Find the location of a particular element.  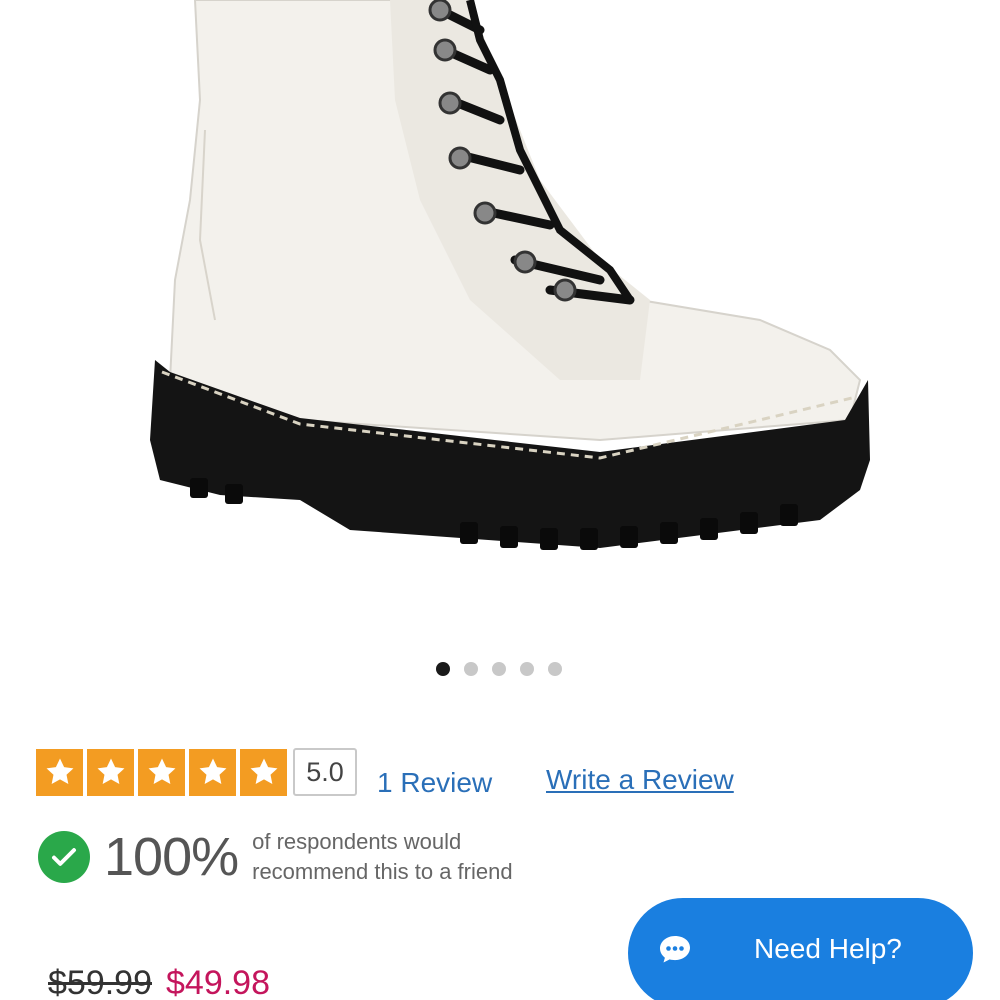

rating-value: 5.0 is located at coordinates (325, 772).